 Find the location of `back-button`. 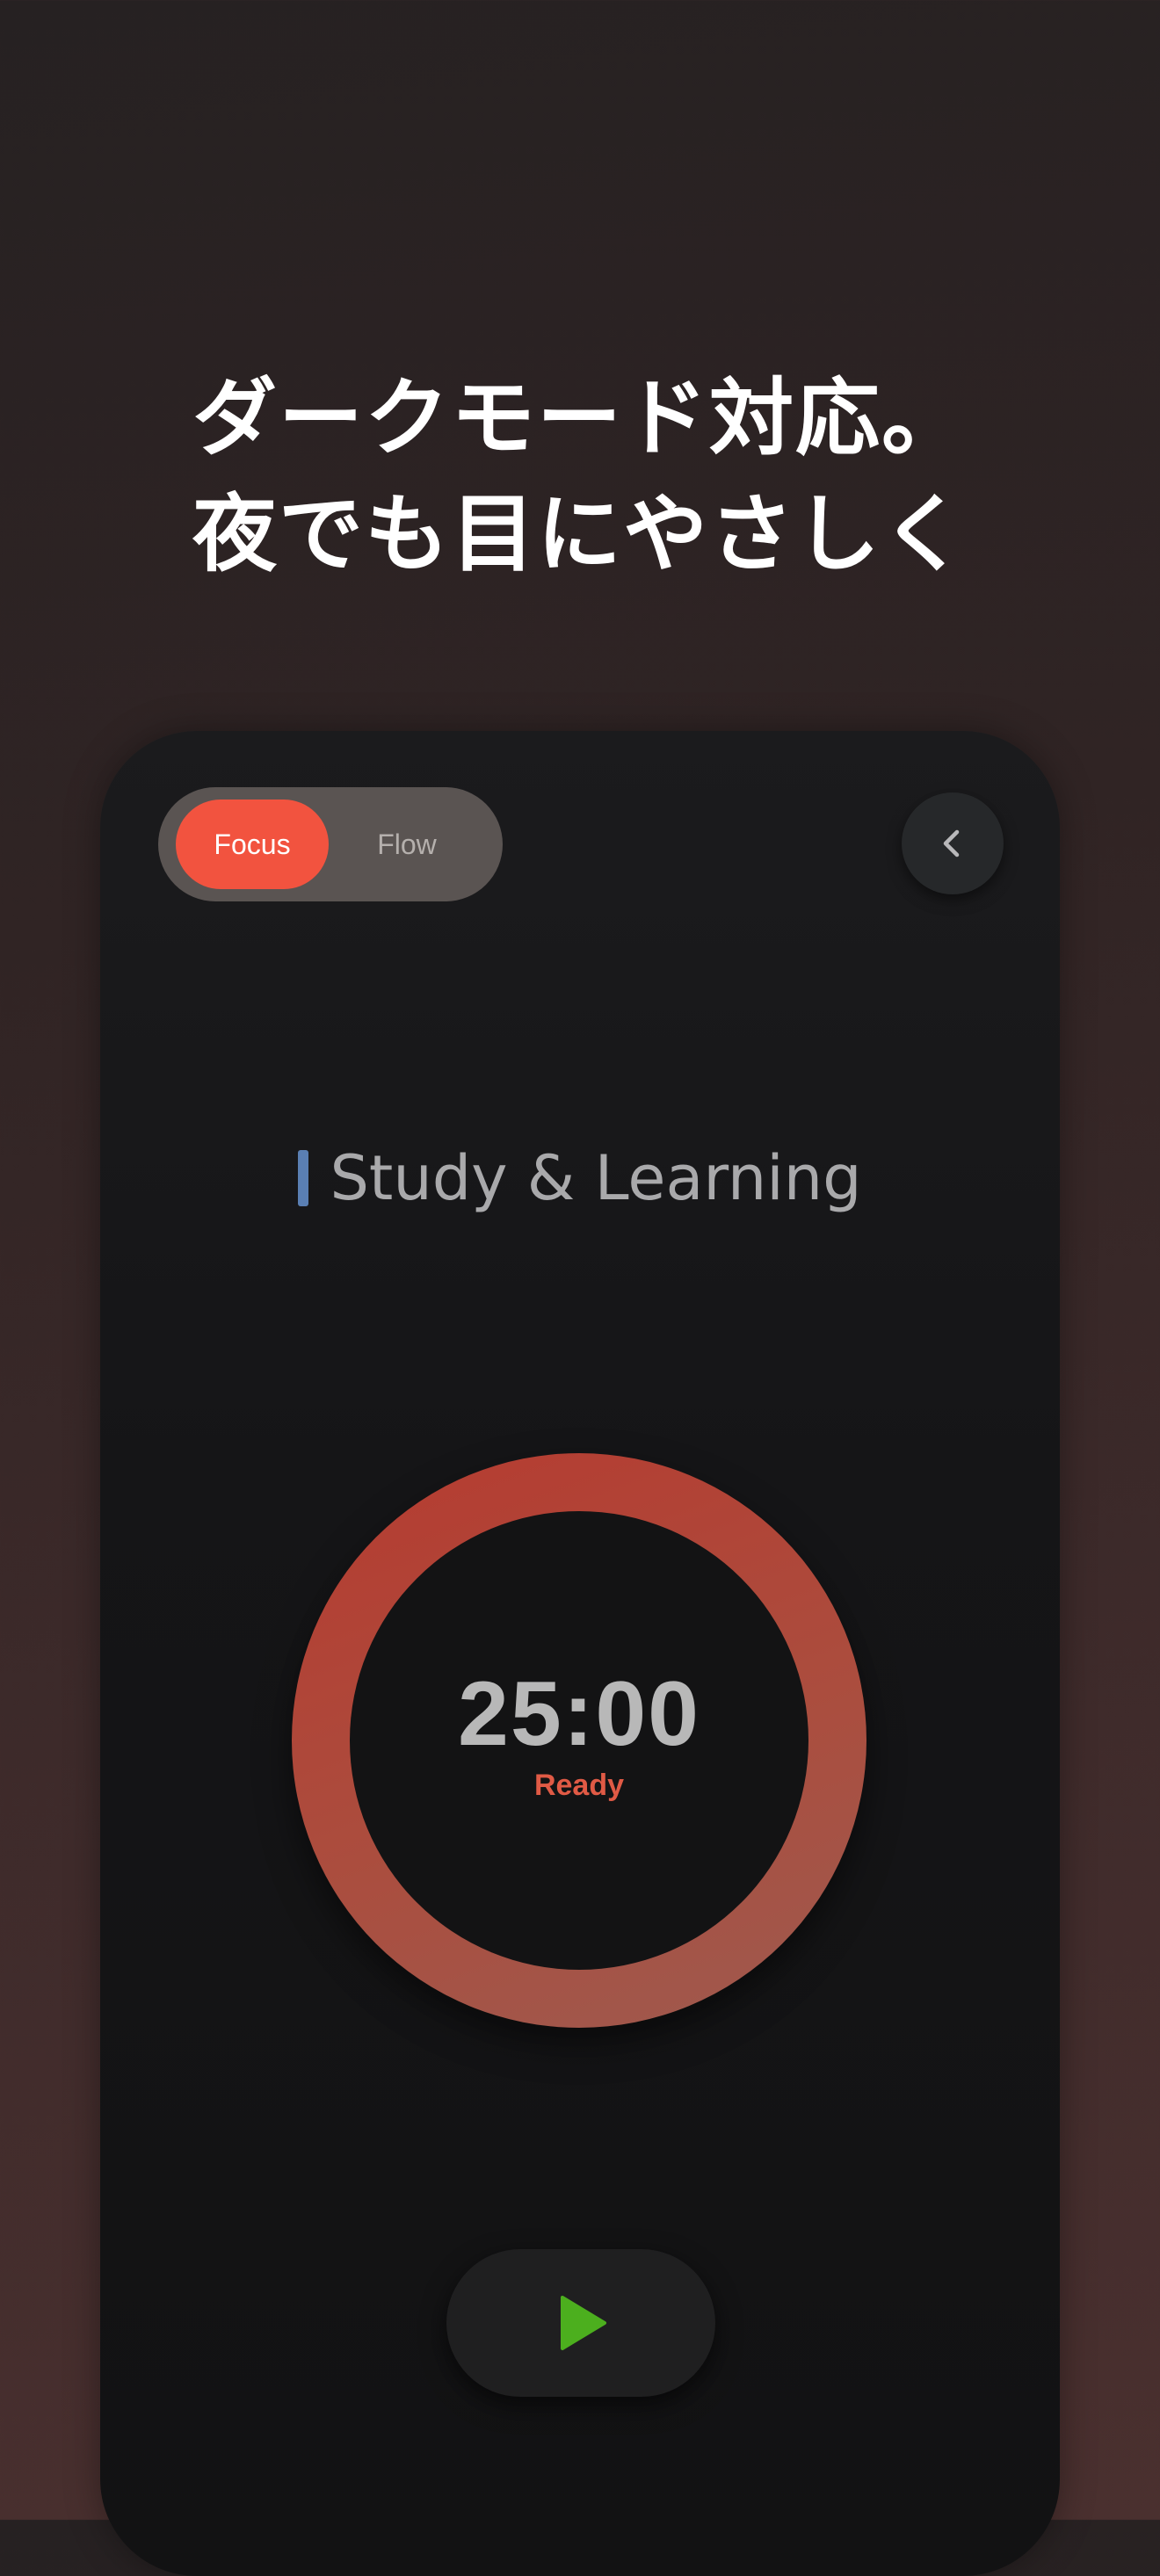

back-button is located at coordinates (953, 843).